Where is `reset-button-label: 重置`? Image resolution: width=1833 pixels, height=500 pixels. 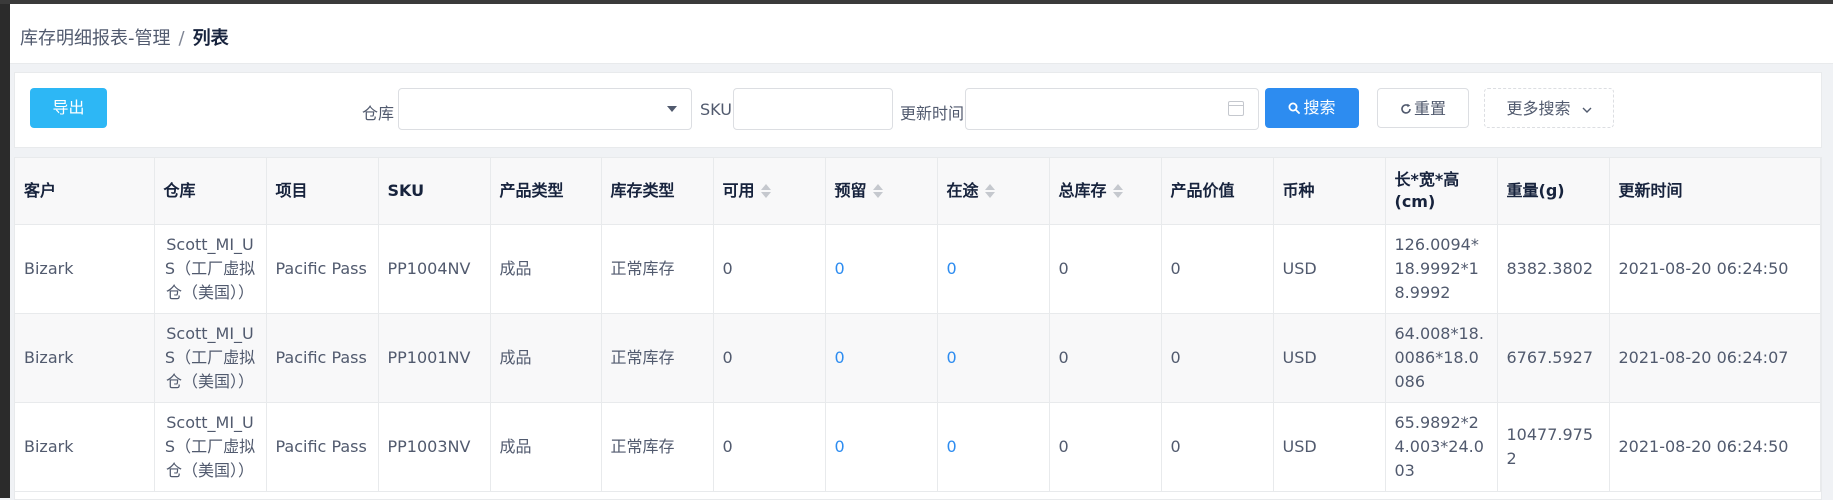 reset-button-label: 重置 is located at coordinates (1429, 108).